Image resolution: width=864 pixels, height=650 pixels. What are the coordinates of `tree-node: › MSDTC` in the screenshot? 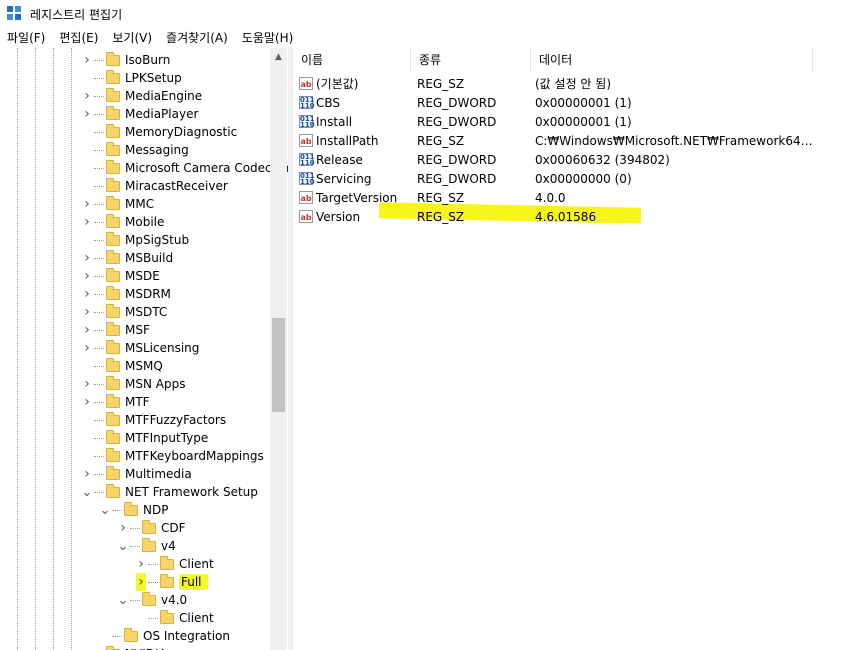 It's located at (124, 312).